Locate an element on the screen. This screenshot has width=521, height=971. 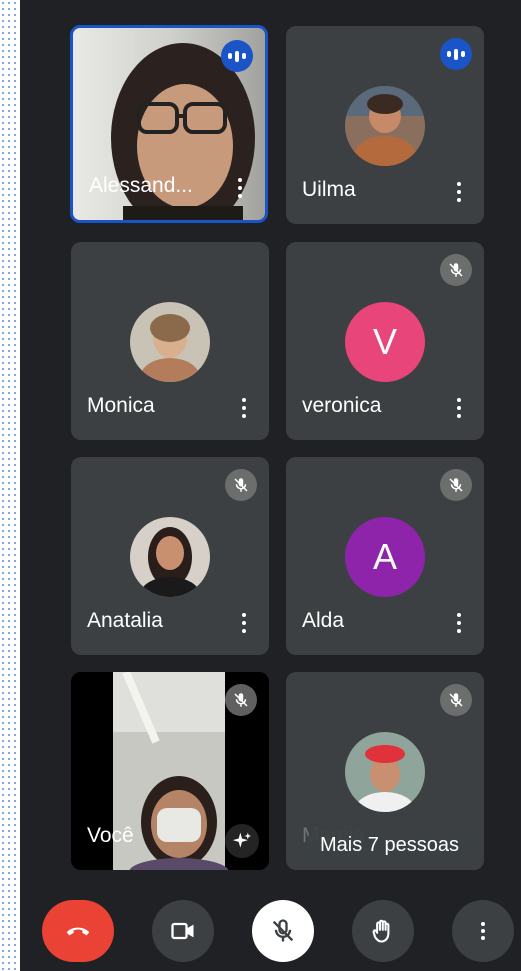
participant-tile-3: Monica is located at coordinates (170, 341).